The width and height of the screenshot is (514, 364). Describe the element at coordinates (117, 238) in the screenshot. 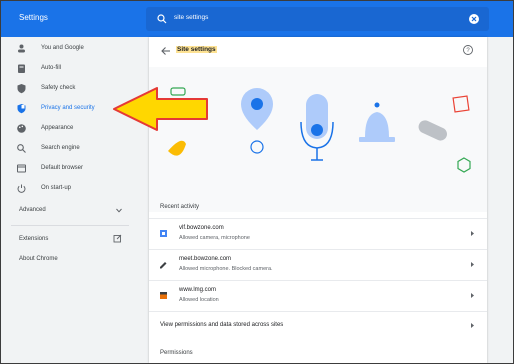

I see `open-in-new-icon` at that location.